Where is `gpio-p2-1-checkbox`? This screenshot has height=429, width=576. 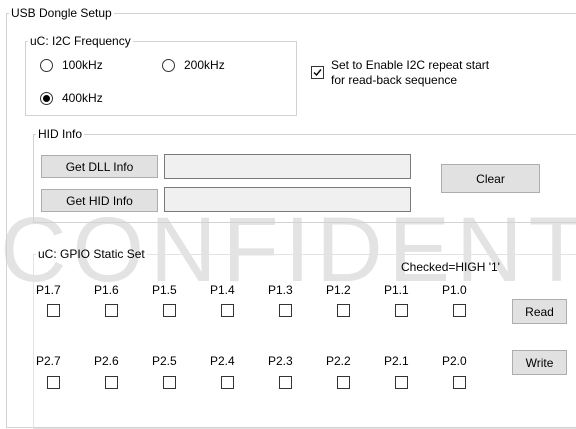 gpio-p2-1-checkbox is located at coordinates (401, 382).